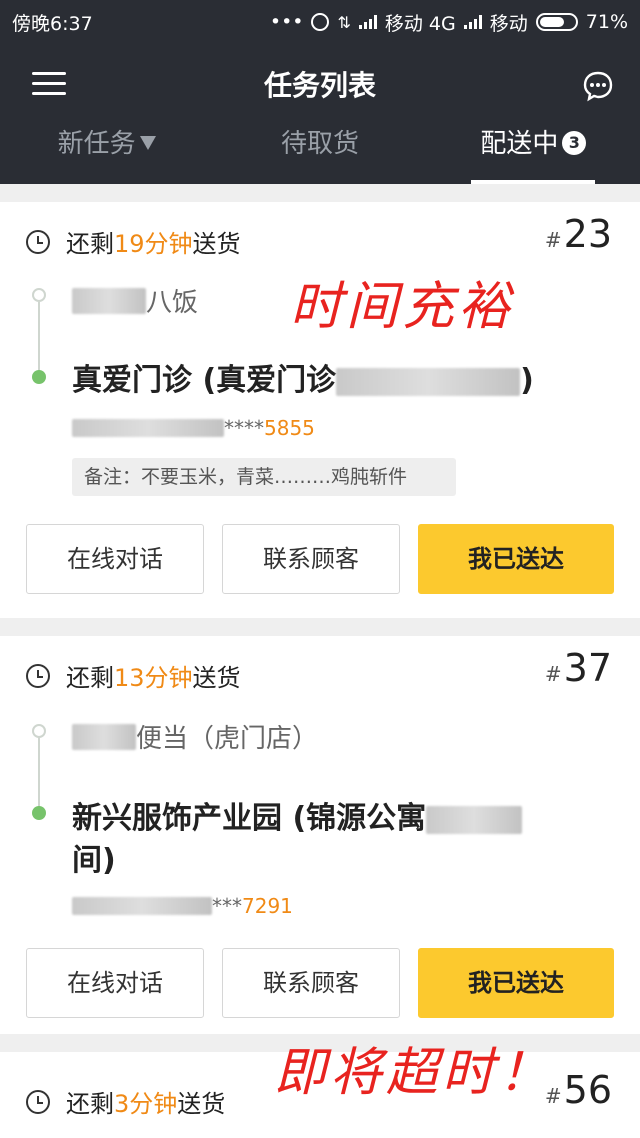 This screenshot has width=640, height=1138. Describe the element at coordinates (414, 1073) in the screenshot. I see `annotation-timeout: 即将超时！` at that location.